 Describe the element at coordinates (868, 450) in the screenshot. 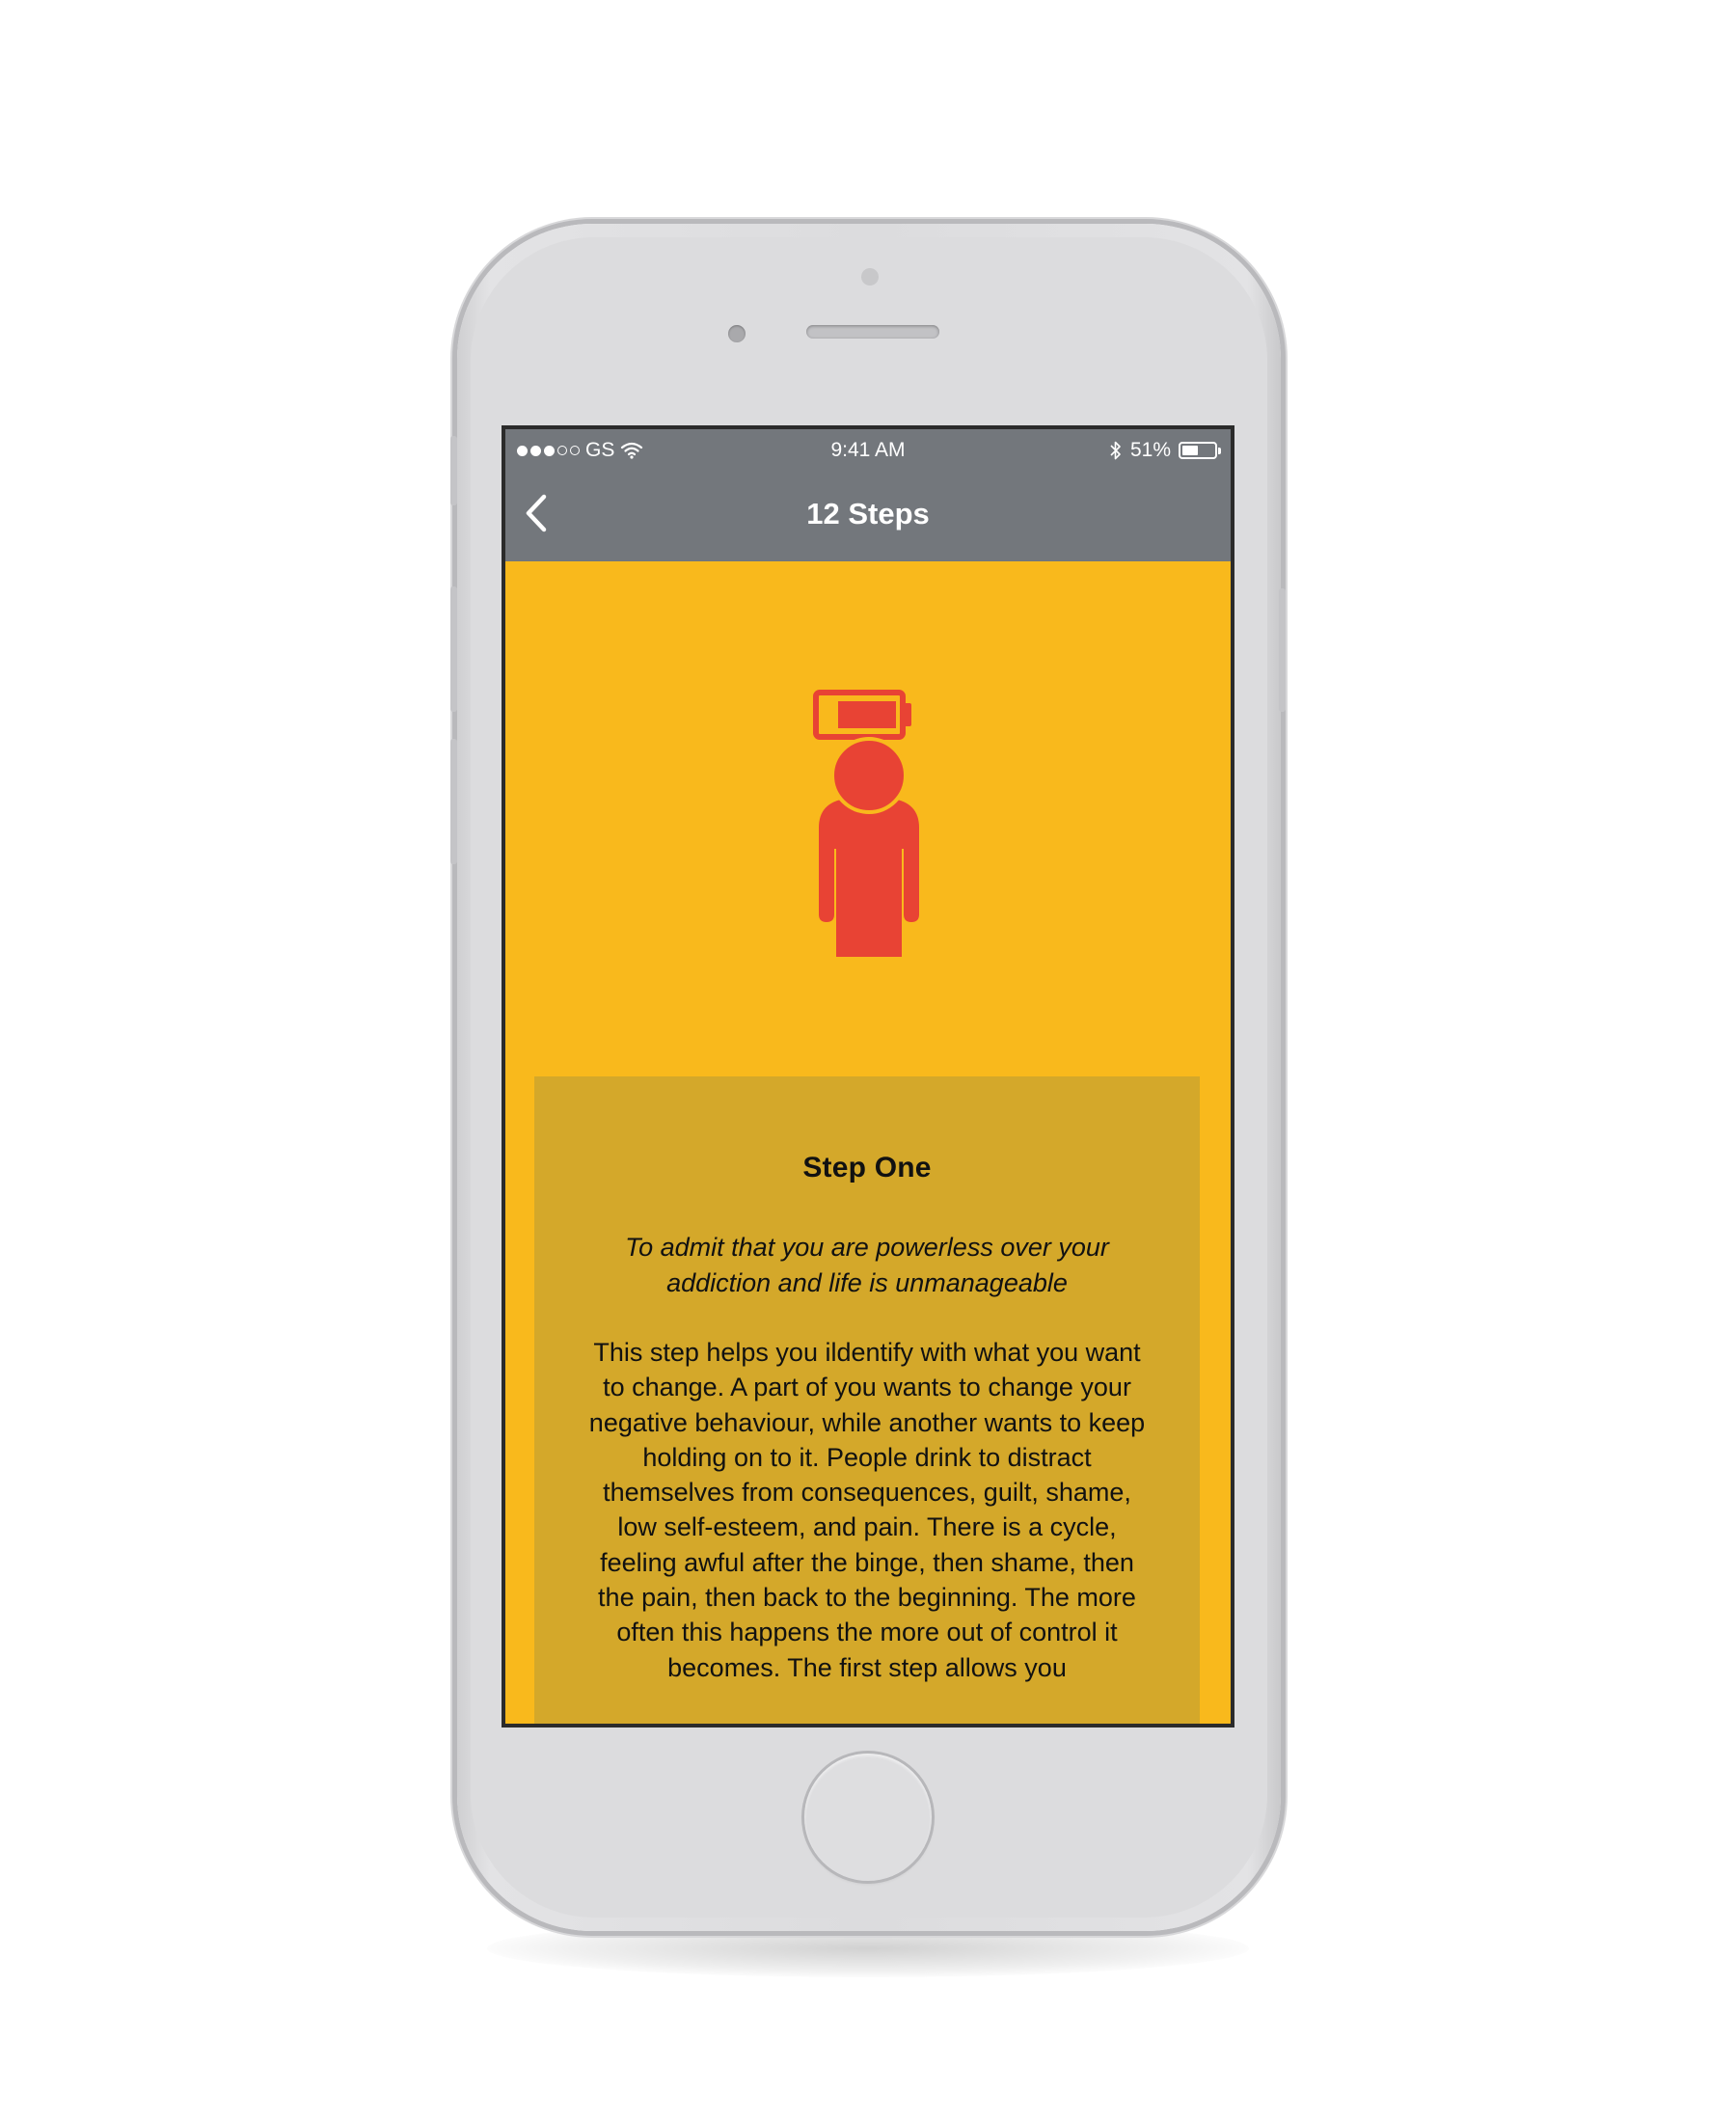

I see `status-bar: GS 9:41 AM 51%` at that location.